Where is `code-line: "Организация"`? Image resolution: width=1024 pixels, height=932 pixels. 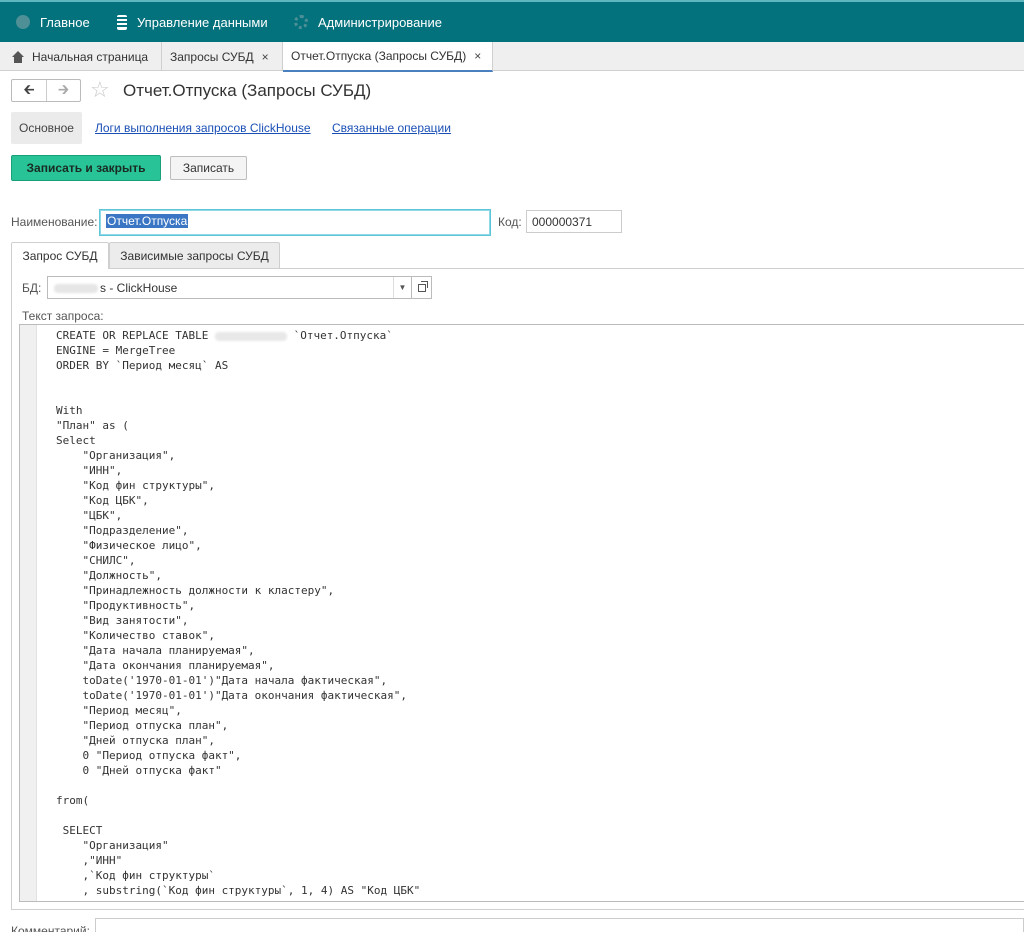 code-line: "Организация" is located at coordinates (112, 845).